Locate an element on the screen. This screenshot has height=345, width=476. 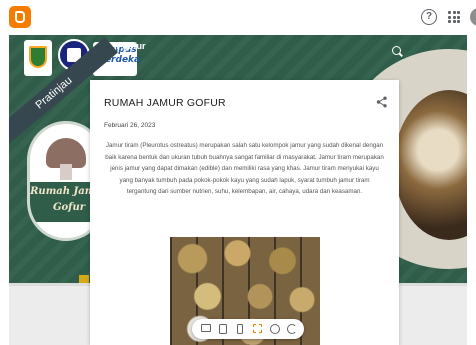
apps-grid-icon is located at coordinates (454, 17).